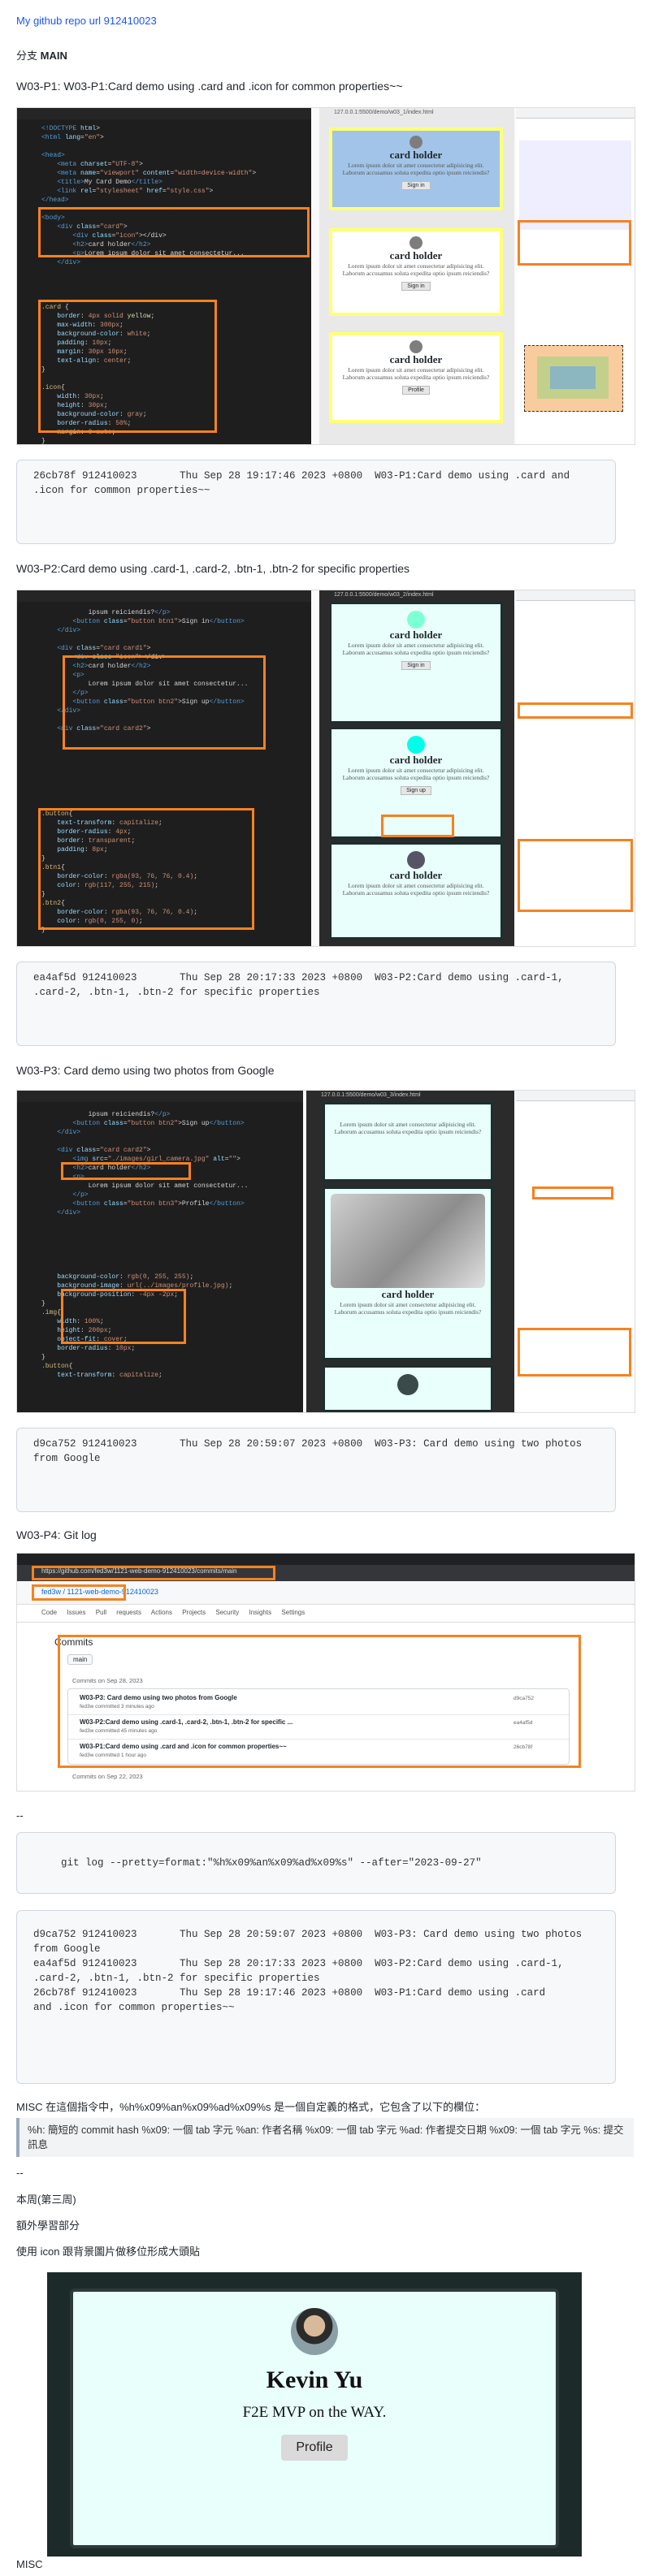 This screenshot has width=650, height=2576. What do you see at coordinates (46, 2199) in the screenshot?
I see `week-heading: 本周(第三周)` at bounding box center [46, 2199].